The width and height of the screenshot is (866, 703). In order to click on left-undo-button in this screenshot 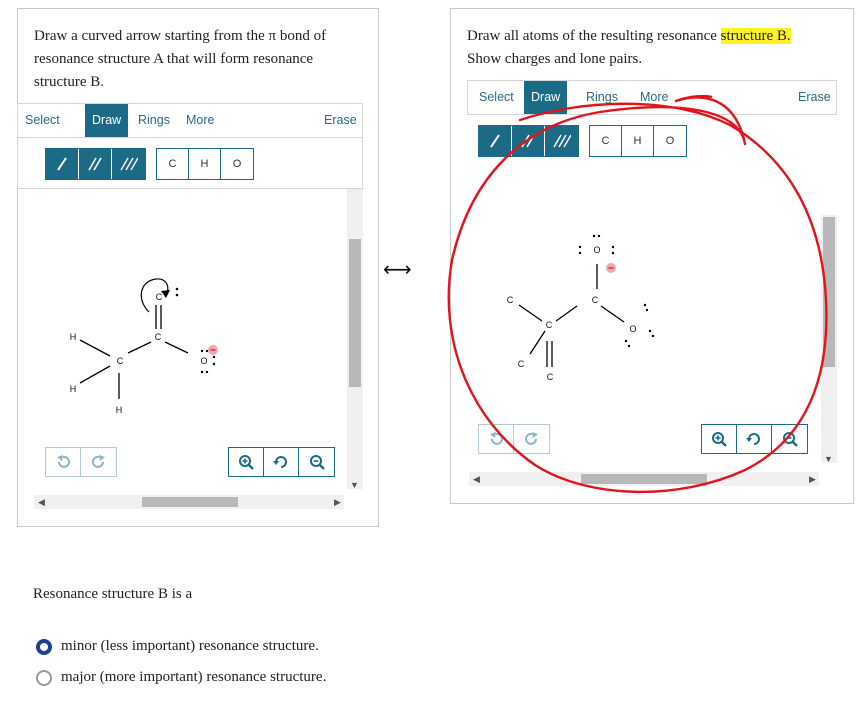, I will do `click(63, 462)`.